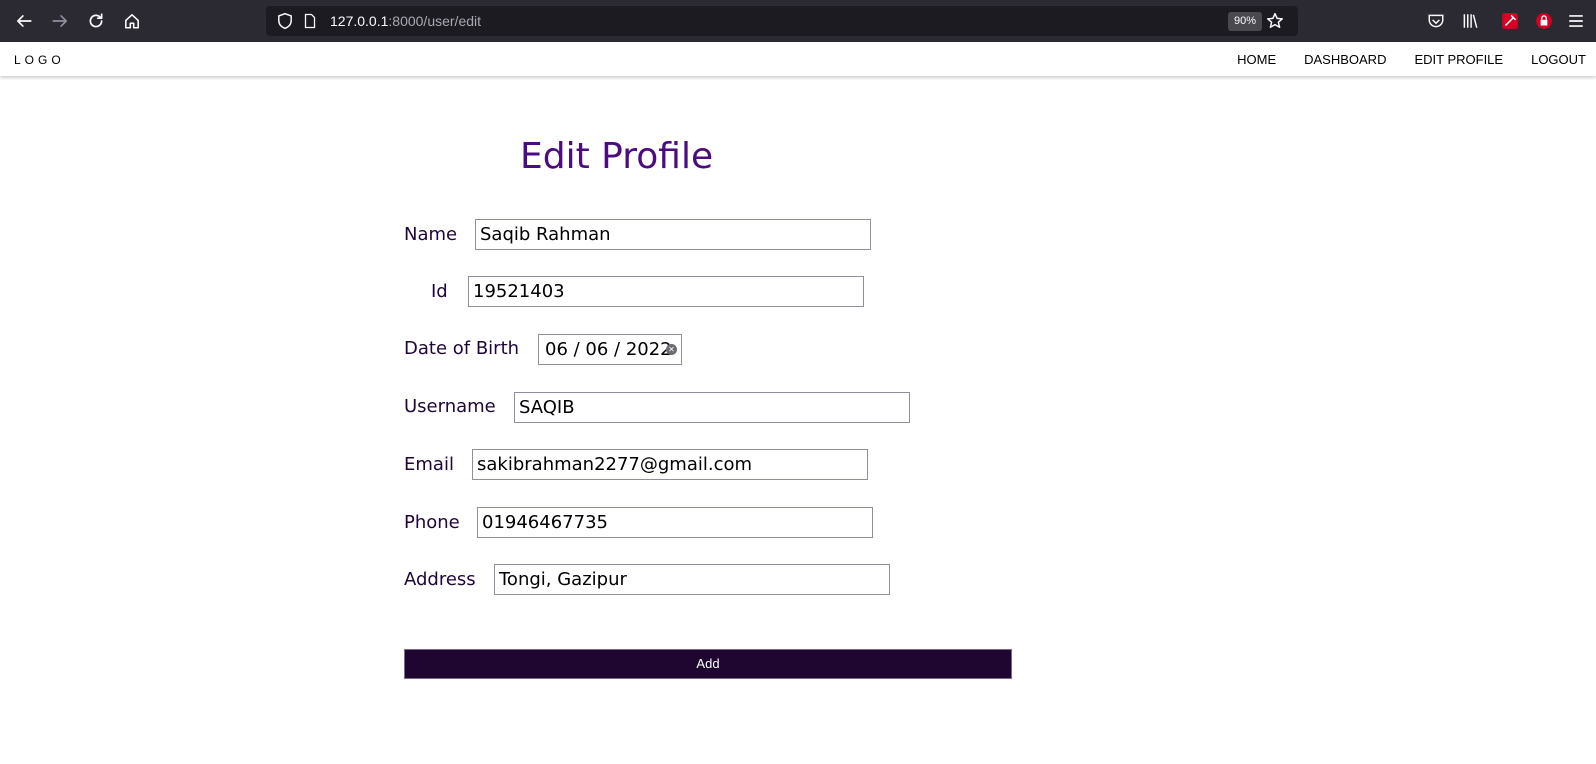  What do you see at coordinates (439, 291) in the screenshot?
I see `id-label: Id` at bounding box center [439, 291].